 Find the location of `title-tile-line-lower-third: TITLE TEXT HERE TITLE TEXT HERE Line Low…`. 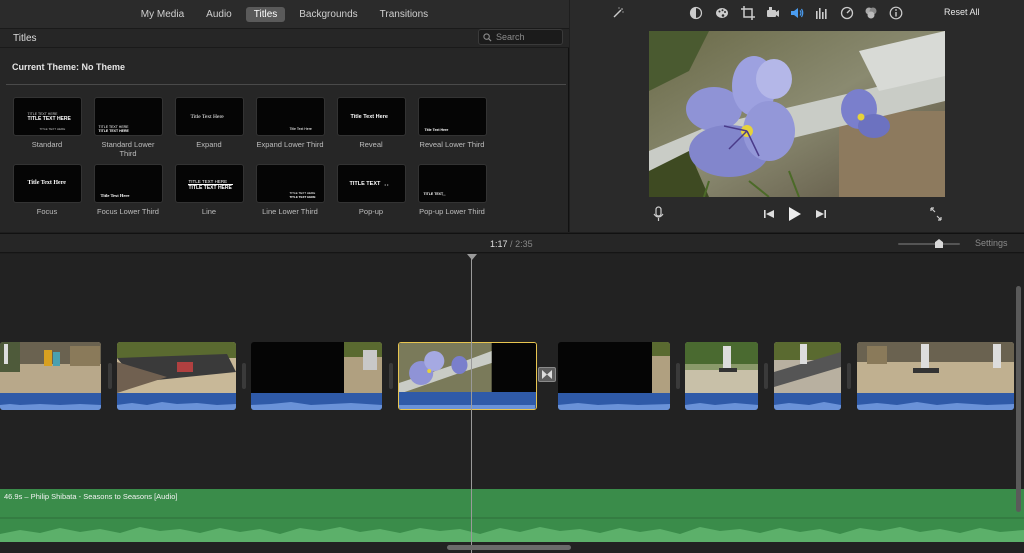

title-tile-line-lower-third: TITLE TEXT HERE TITLE TEXT HERE Line Low… is located at coordinates (290, 190).